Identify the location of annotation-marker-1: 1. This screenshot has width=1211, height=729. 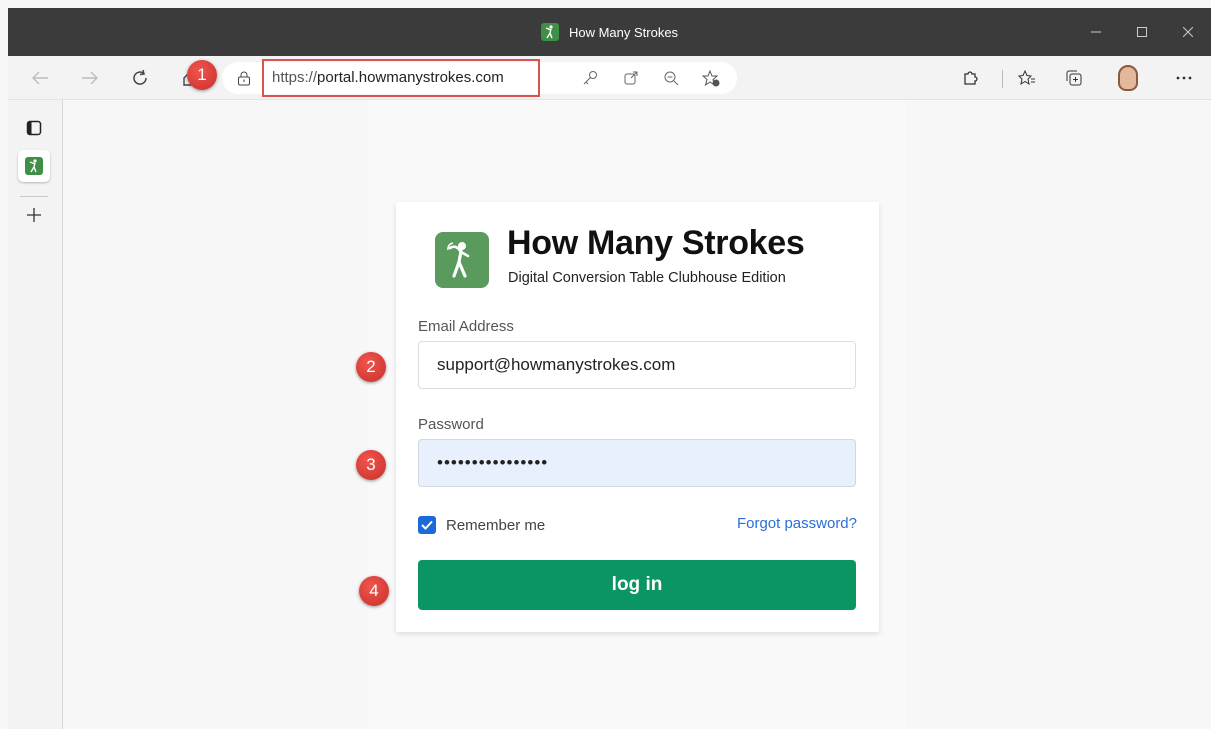
(202, 75).